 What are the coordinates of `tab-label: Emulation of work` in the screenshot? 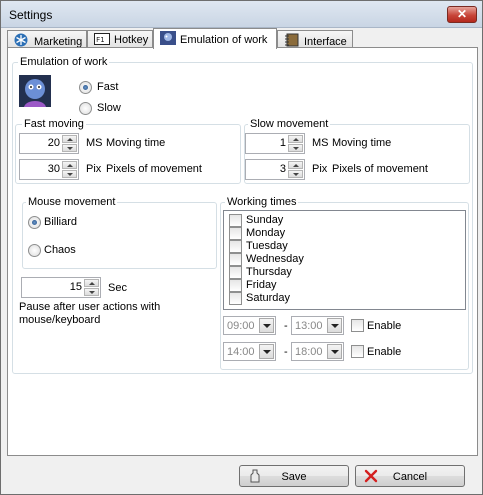 It's located at (224, 40).